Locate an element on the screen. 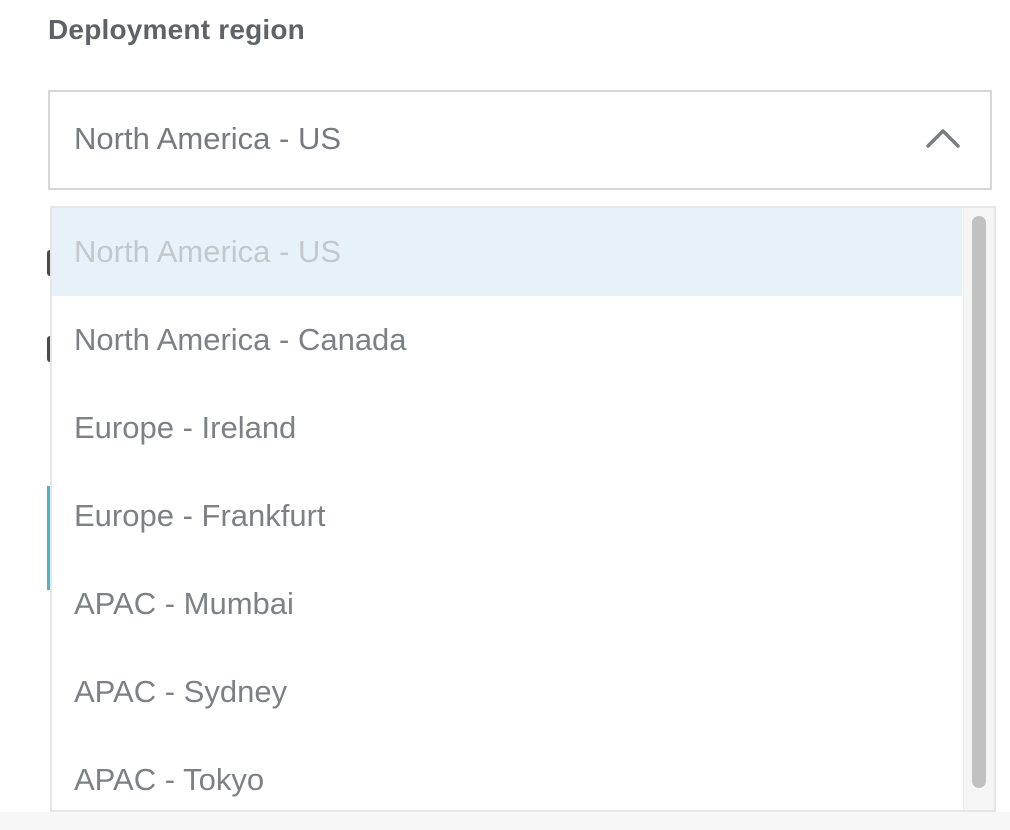 The width and height of the screenshot is (1010, 830). deployment-region-select: North America - US is located at coordinates (520, 140).